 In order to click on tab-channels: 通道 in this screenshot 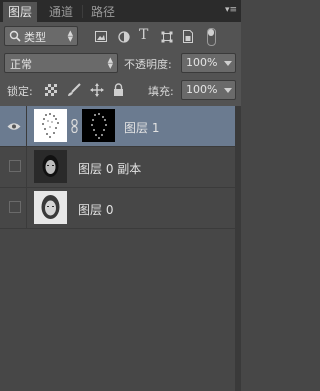, I will do `click(61, 12)`.